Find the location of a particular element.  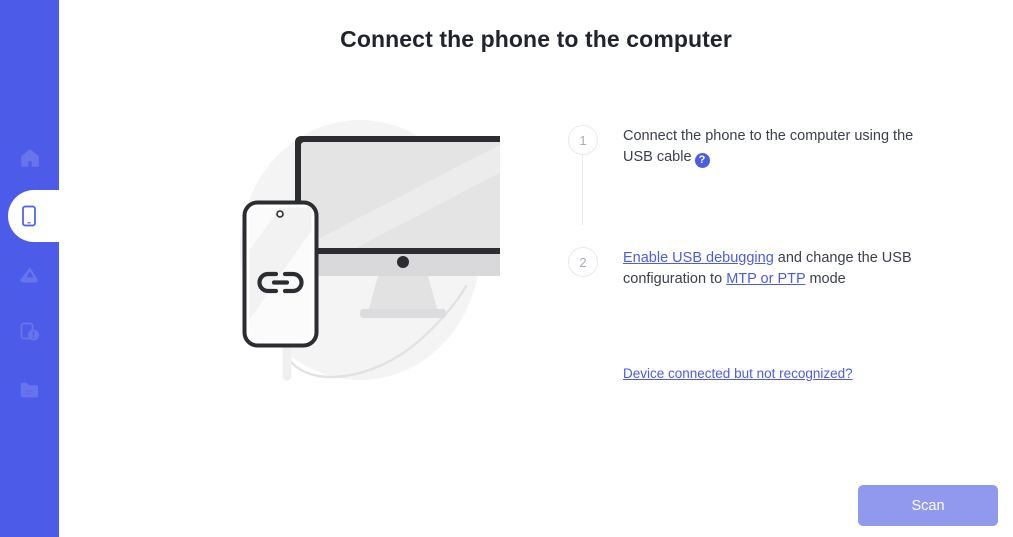

sidebar is located at coordinates (29, 268).